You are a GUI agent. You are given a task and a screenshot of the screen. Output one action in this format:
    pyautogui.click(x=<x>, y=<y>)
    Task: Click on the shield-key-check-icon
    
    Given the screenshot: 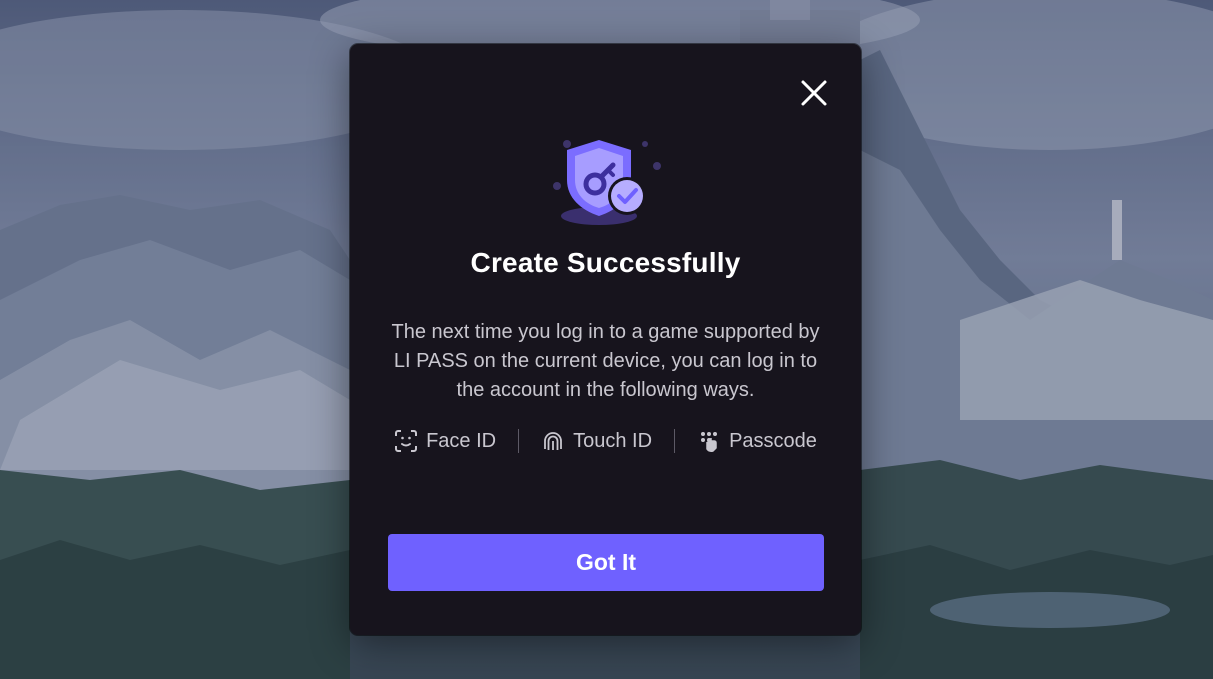 What is the action you would take?
    pyautogui.click(x=607, y=182)
    